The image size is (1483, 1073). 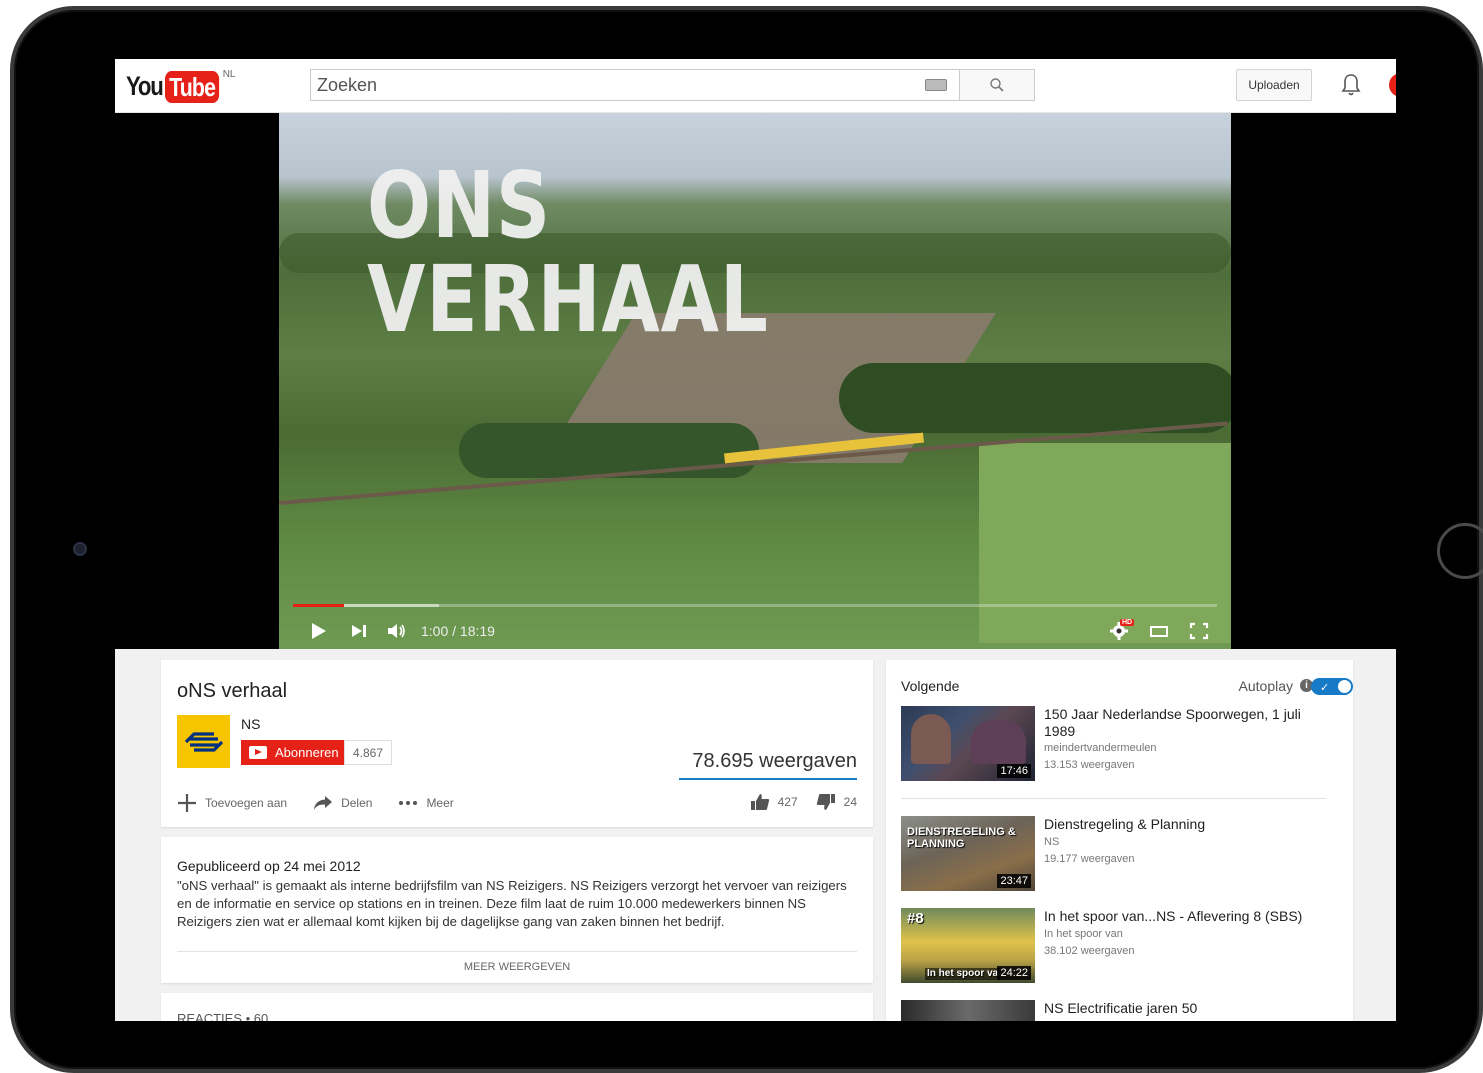 I want to click on more-button: Meer, so click(x=426, y=803).